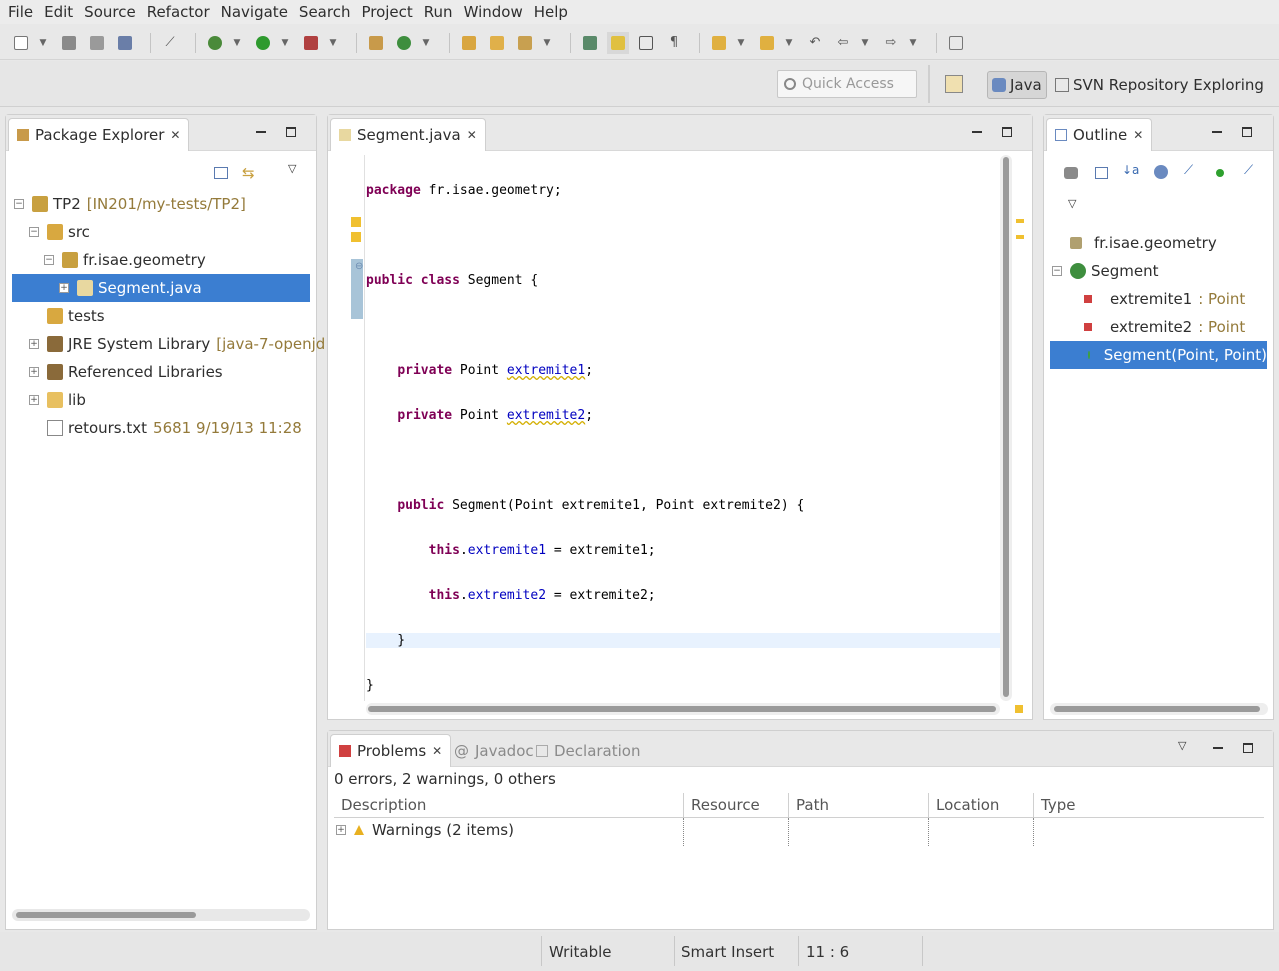 The width and height of the screenshot is (1279, 971). I want to click on menu-project: Project, so click(386, 12).